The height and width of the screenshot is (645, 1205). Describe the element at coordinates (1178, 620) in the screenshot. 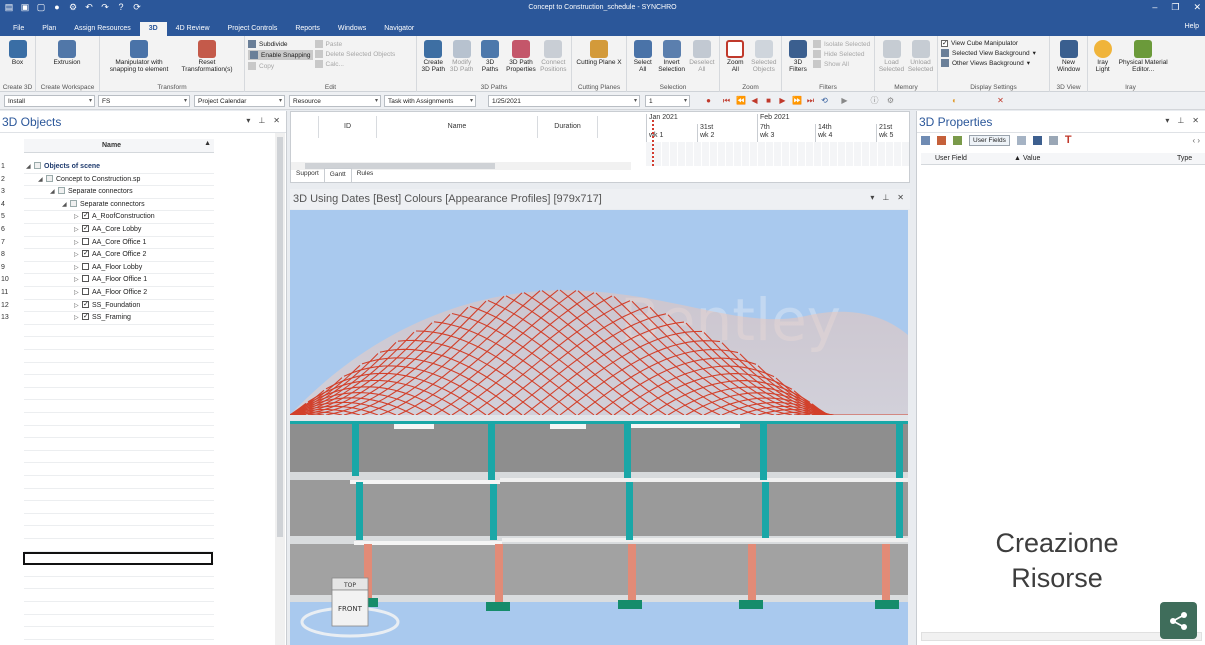

I see `share-button` at that location.